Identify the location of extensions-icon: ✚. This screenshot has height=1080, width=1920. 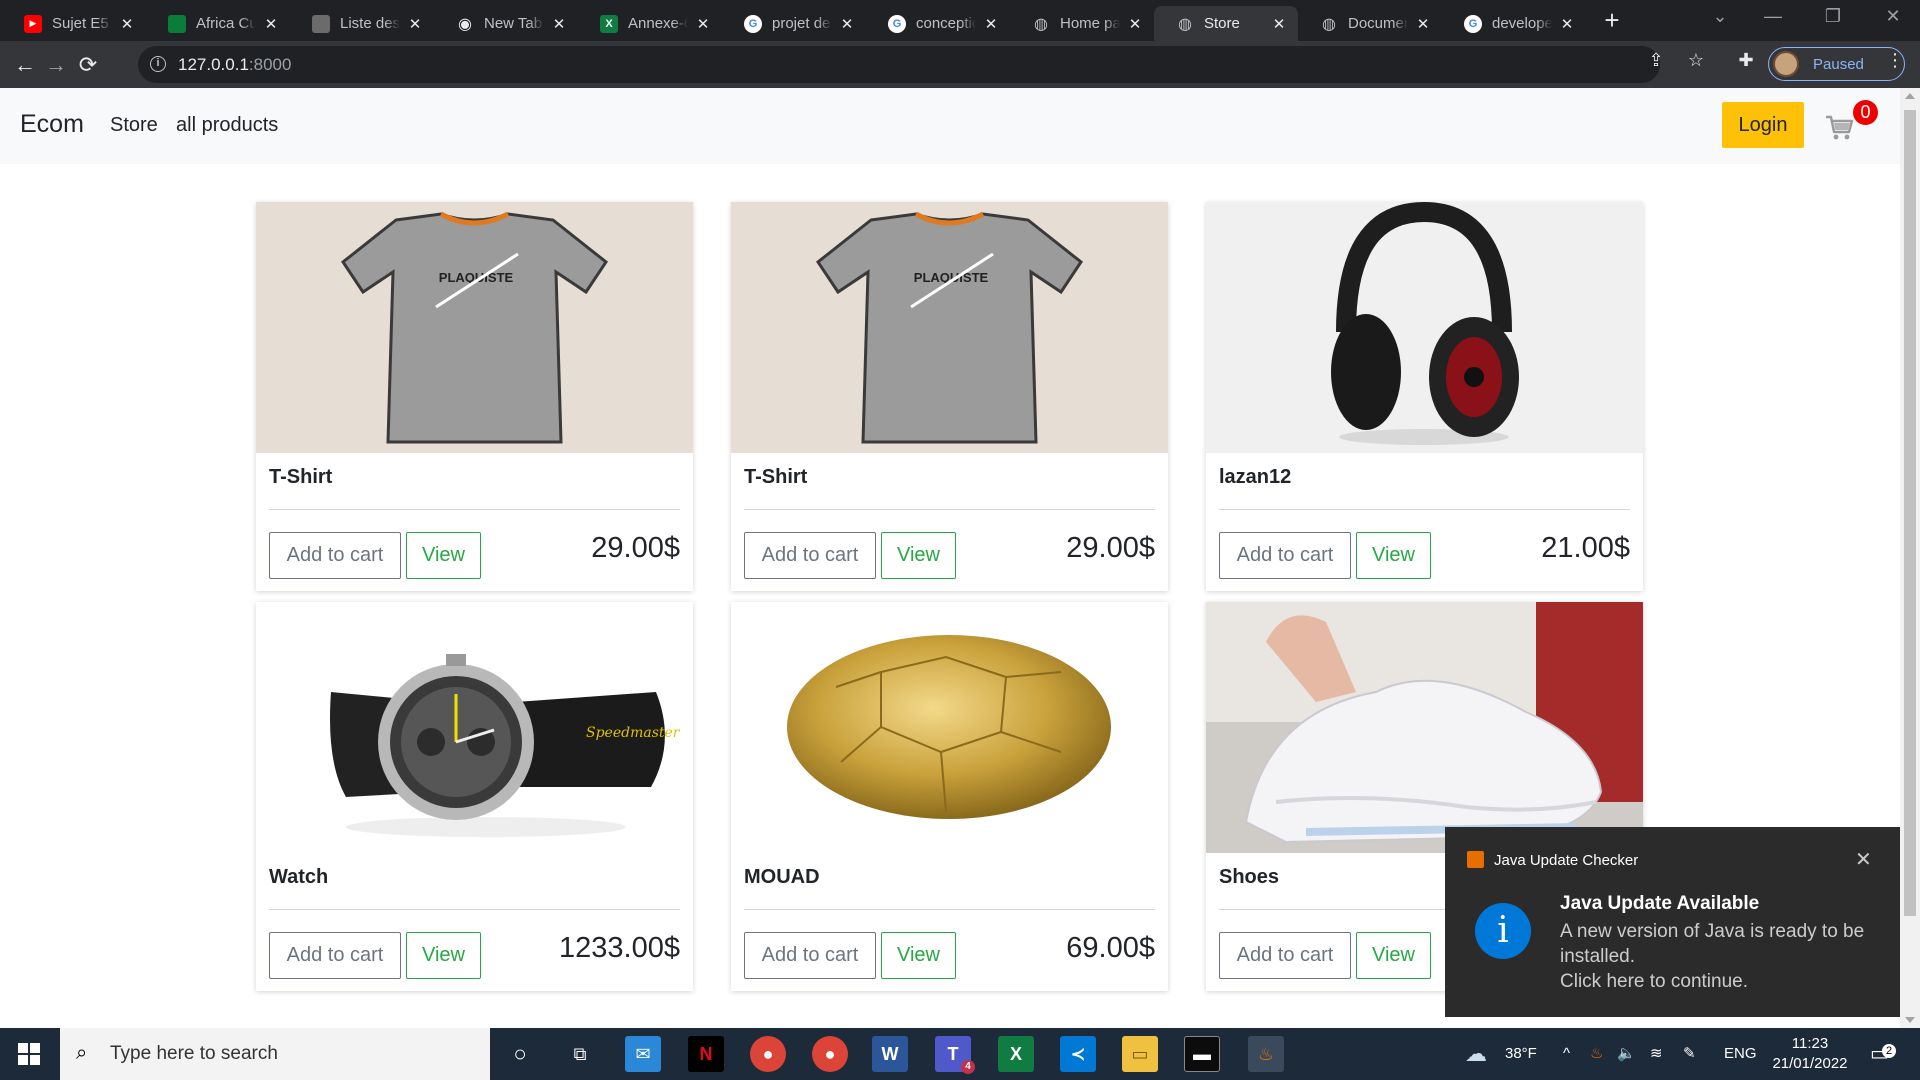
(1746, 60).